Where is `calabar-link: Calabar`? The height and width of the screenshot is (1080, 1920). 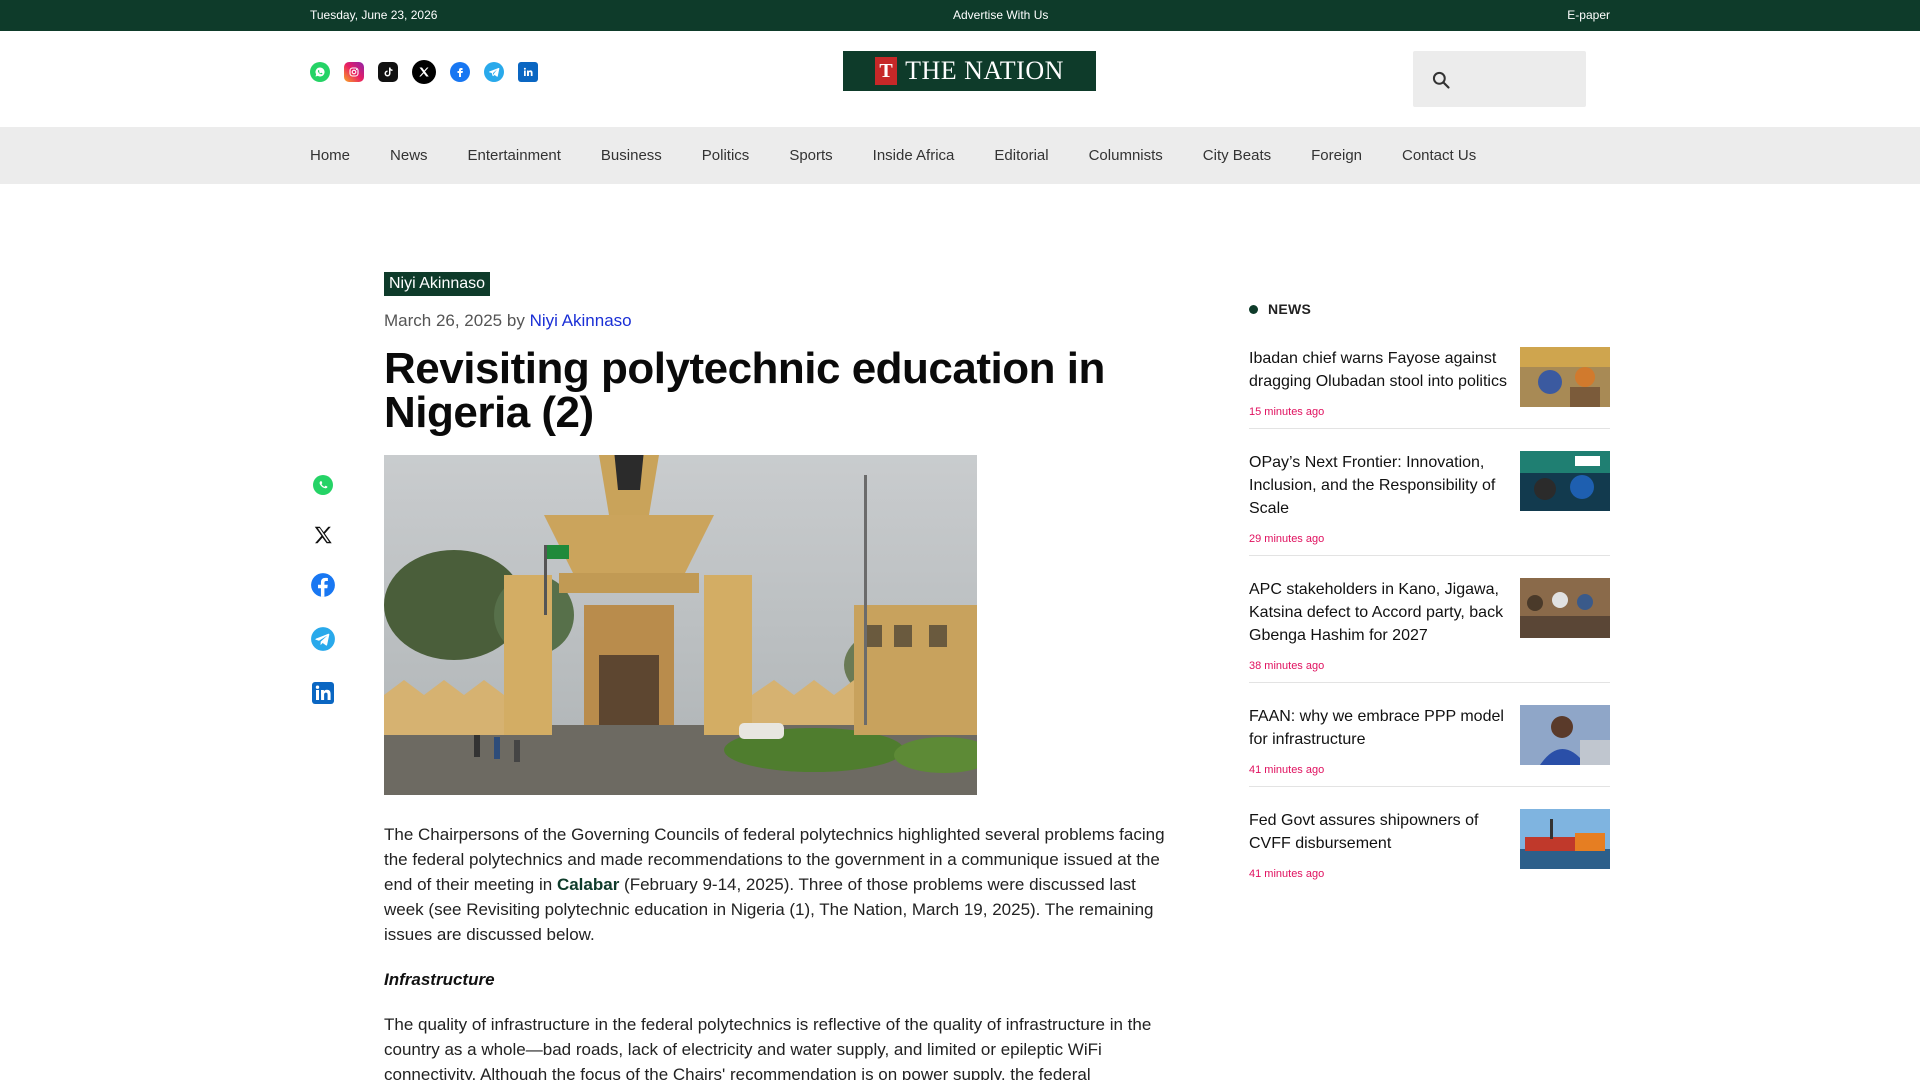 calabar-link: Calabar is located at coordinates (588, 884).